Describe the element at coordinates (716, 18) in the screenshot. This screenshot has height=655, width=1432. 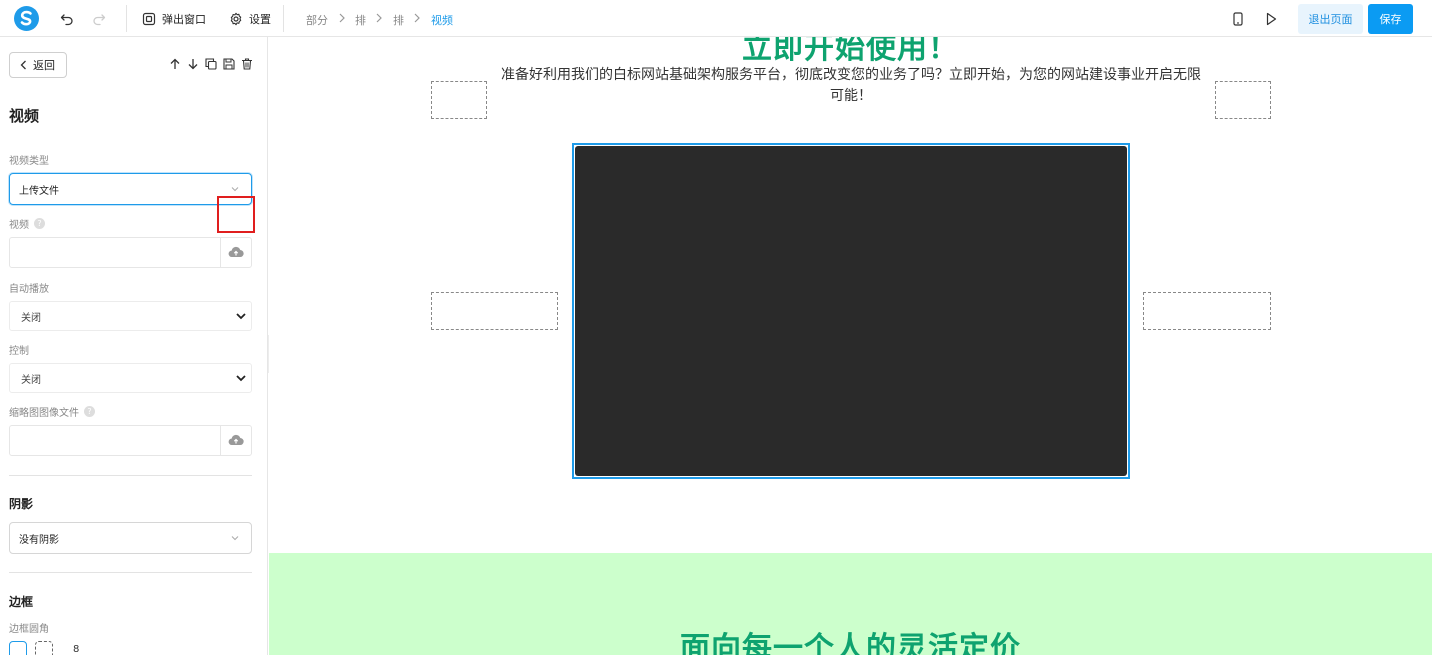
I see `top-bar: 弹出窗口 设置 部分 排 排 视频 退出页面 保存` at that location.